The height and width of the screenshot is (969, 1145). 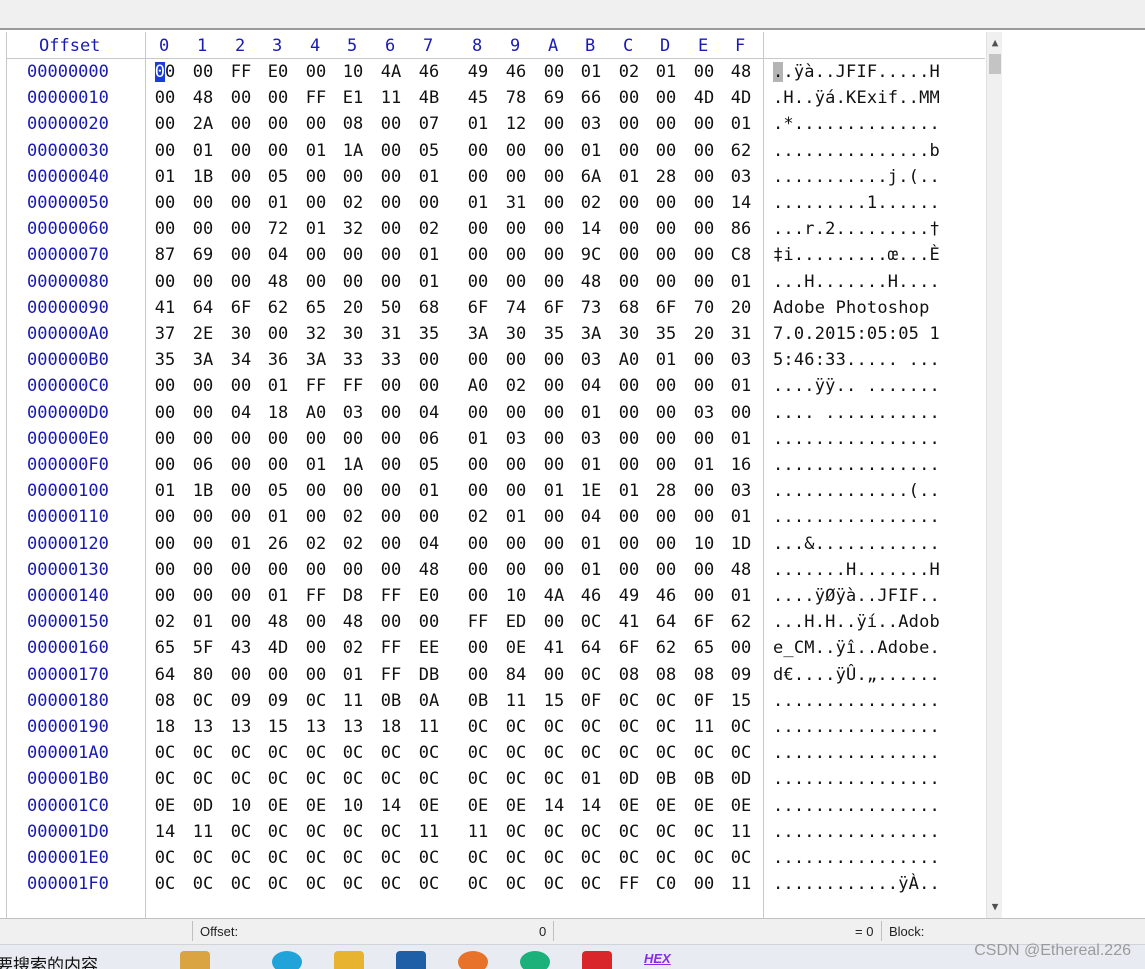 I want to click on ascii-text: .......H.......H, so click(x=856, y=570).